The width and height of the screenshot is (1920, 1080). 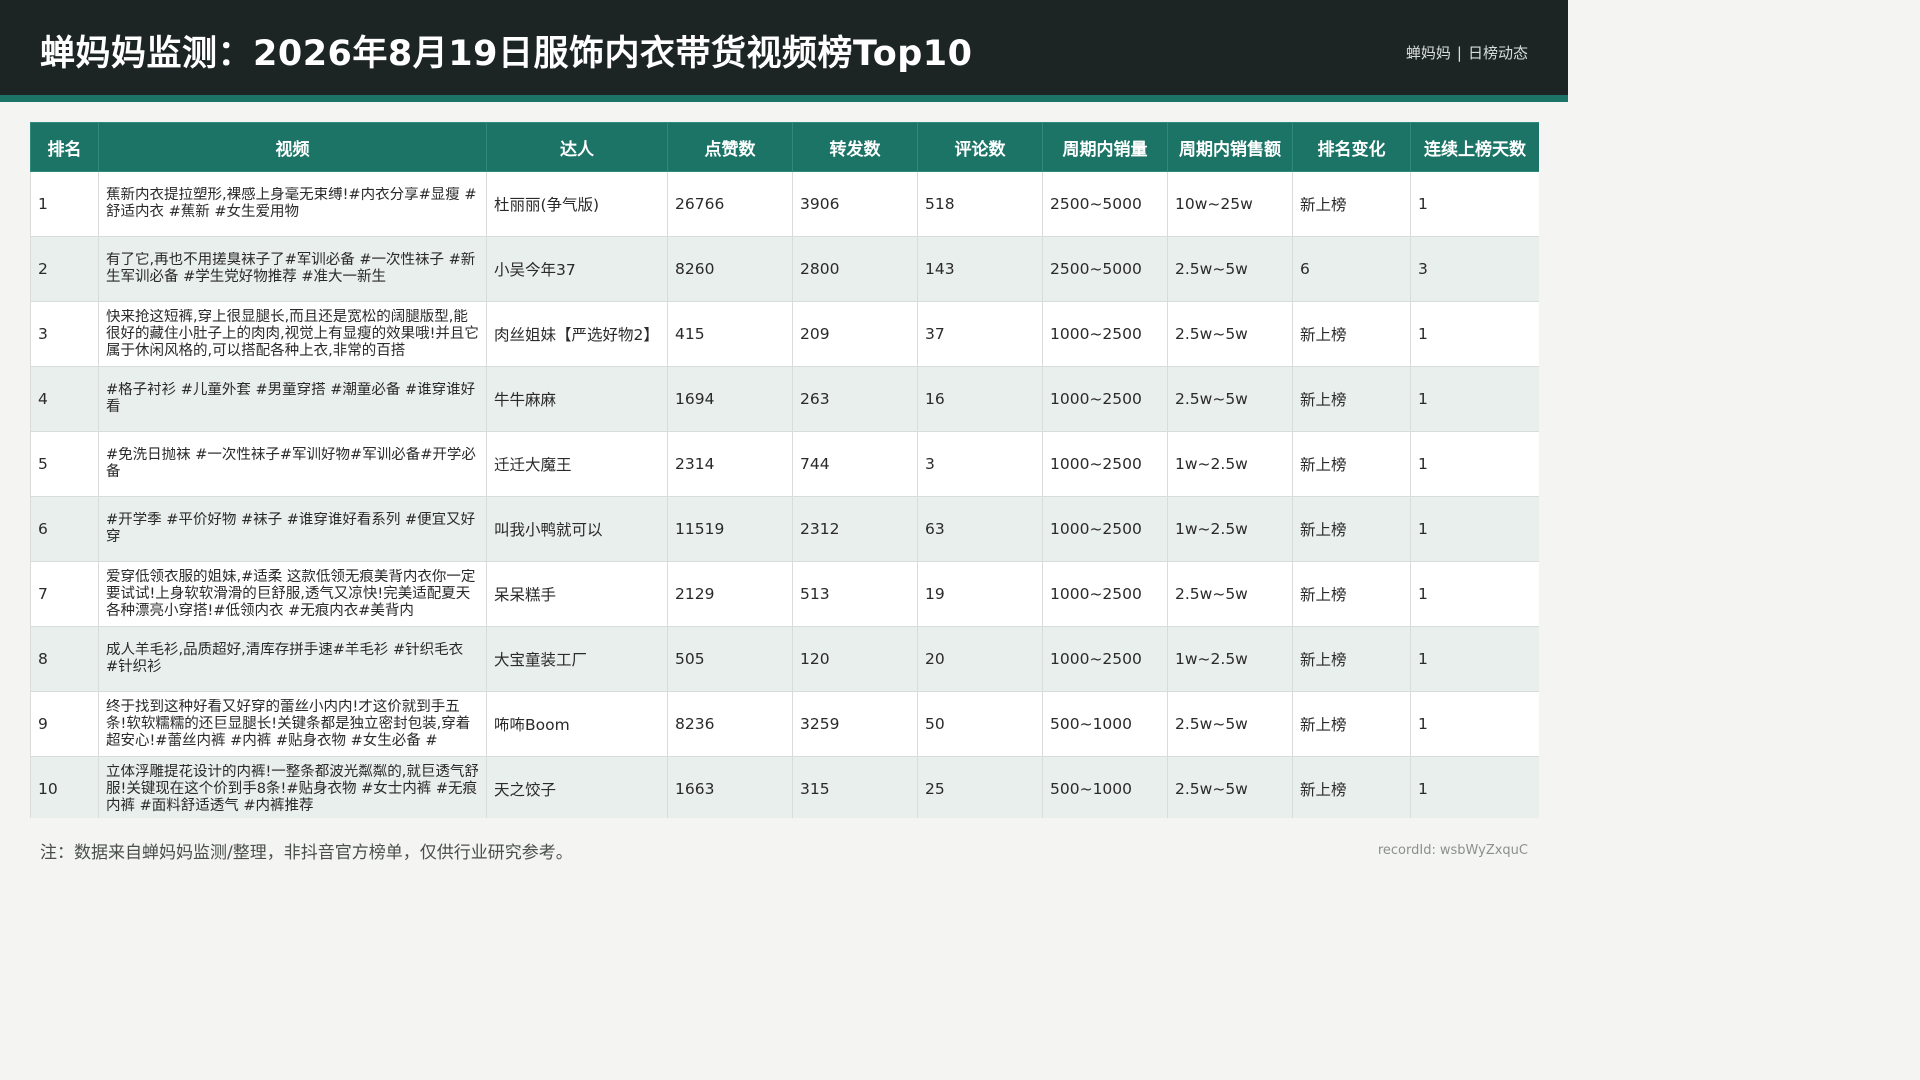 I want to click on sales-cell: 2500~5000, so click(x=1105, y=269).